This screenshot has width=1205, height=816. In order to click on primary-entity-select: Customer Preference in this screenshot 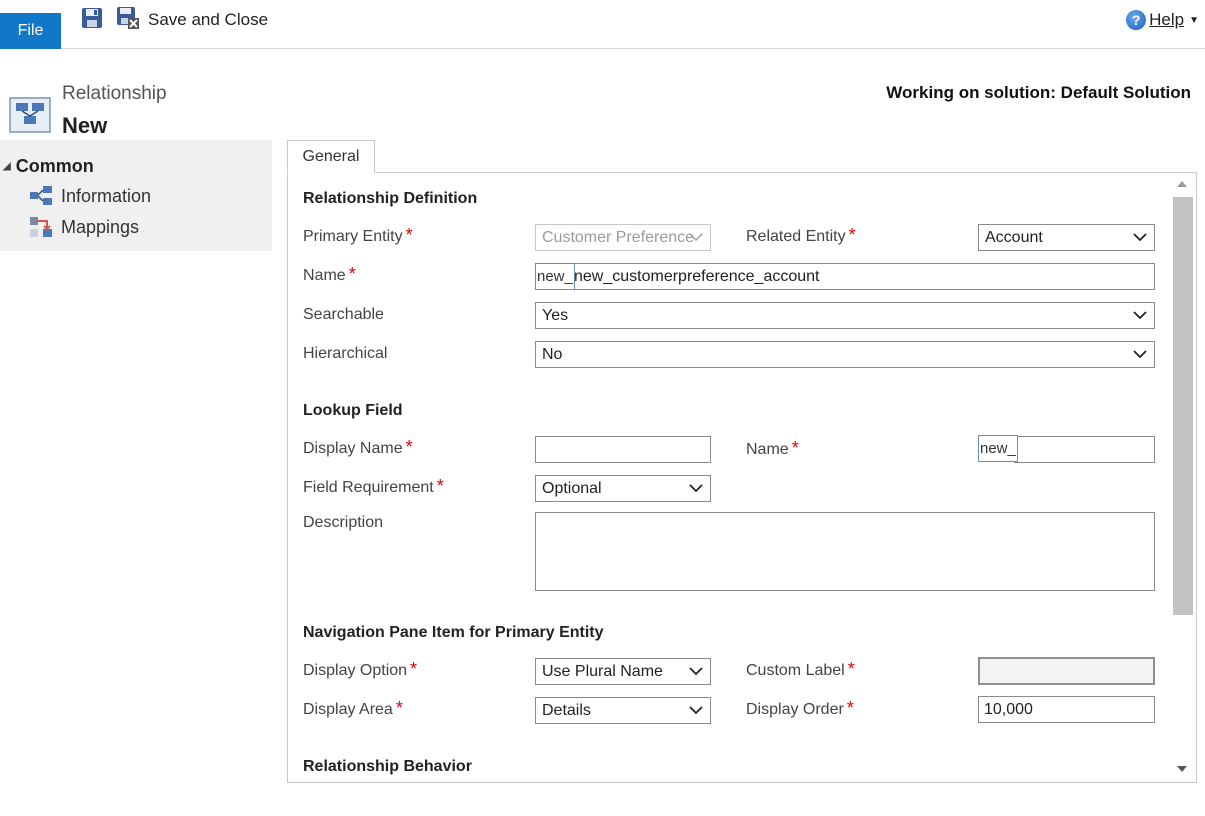, I will do `click(623, 237)`.